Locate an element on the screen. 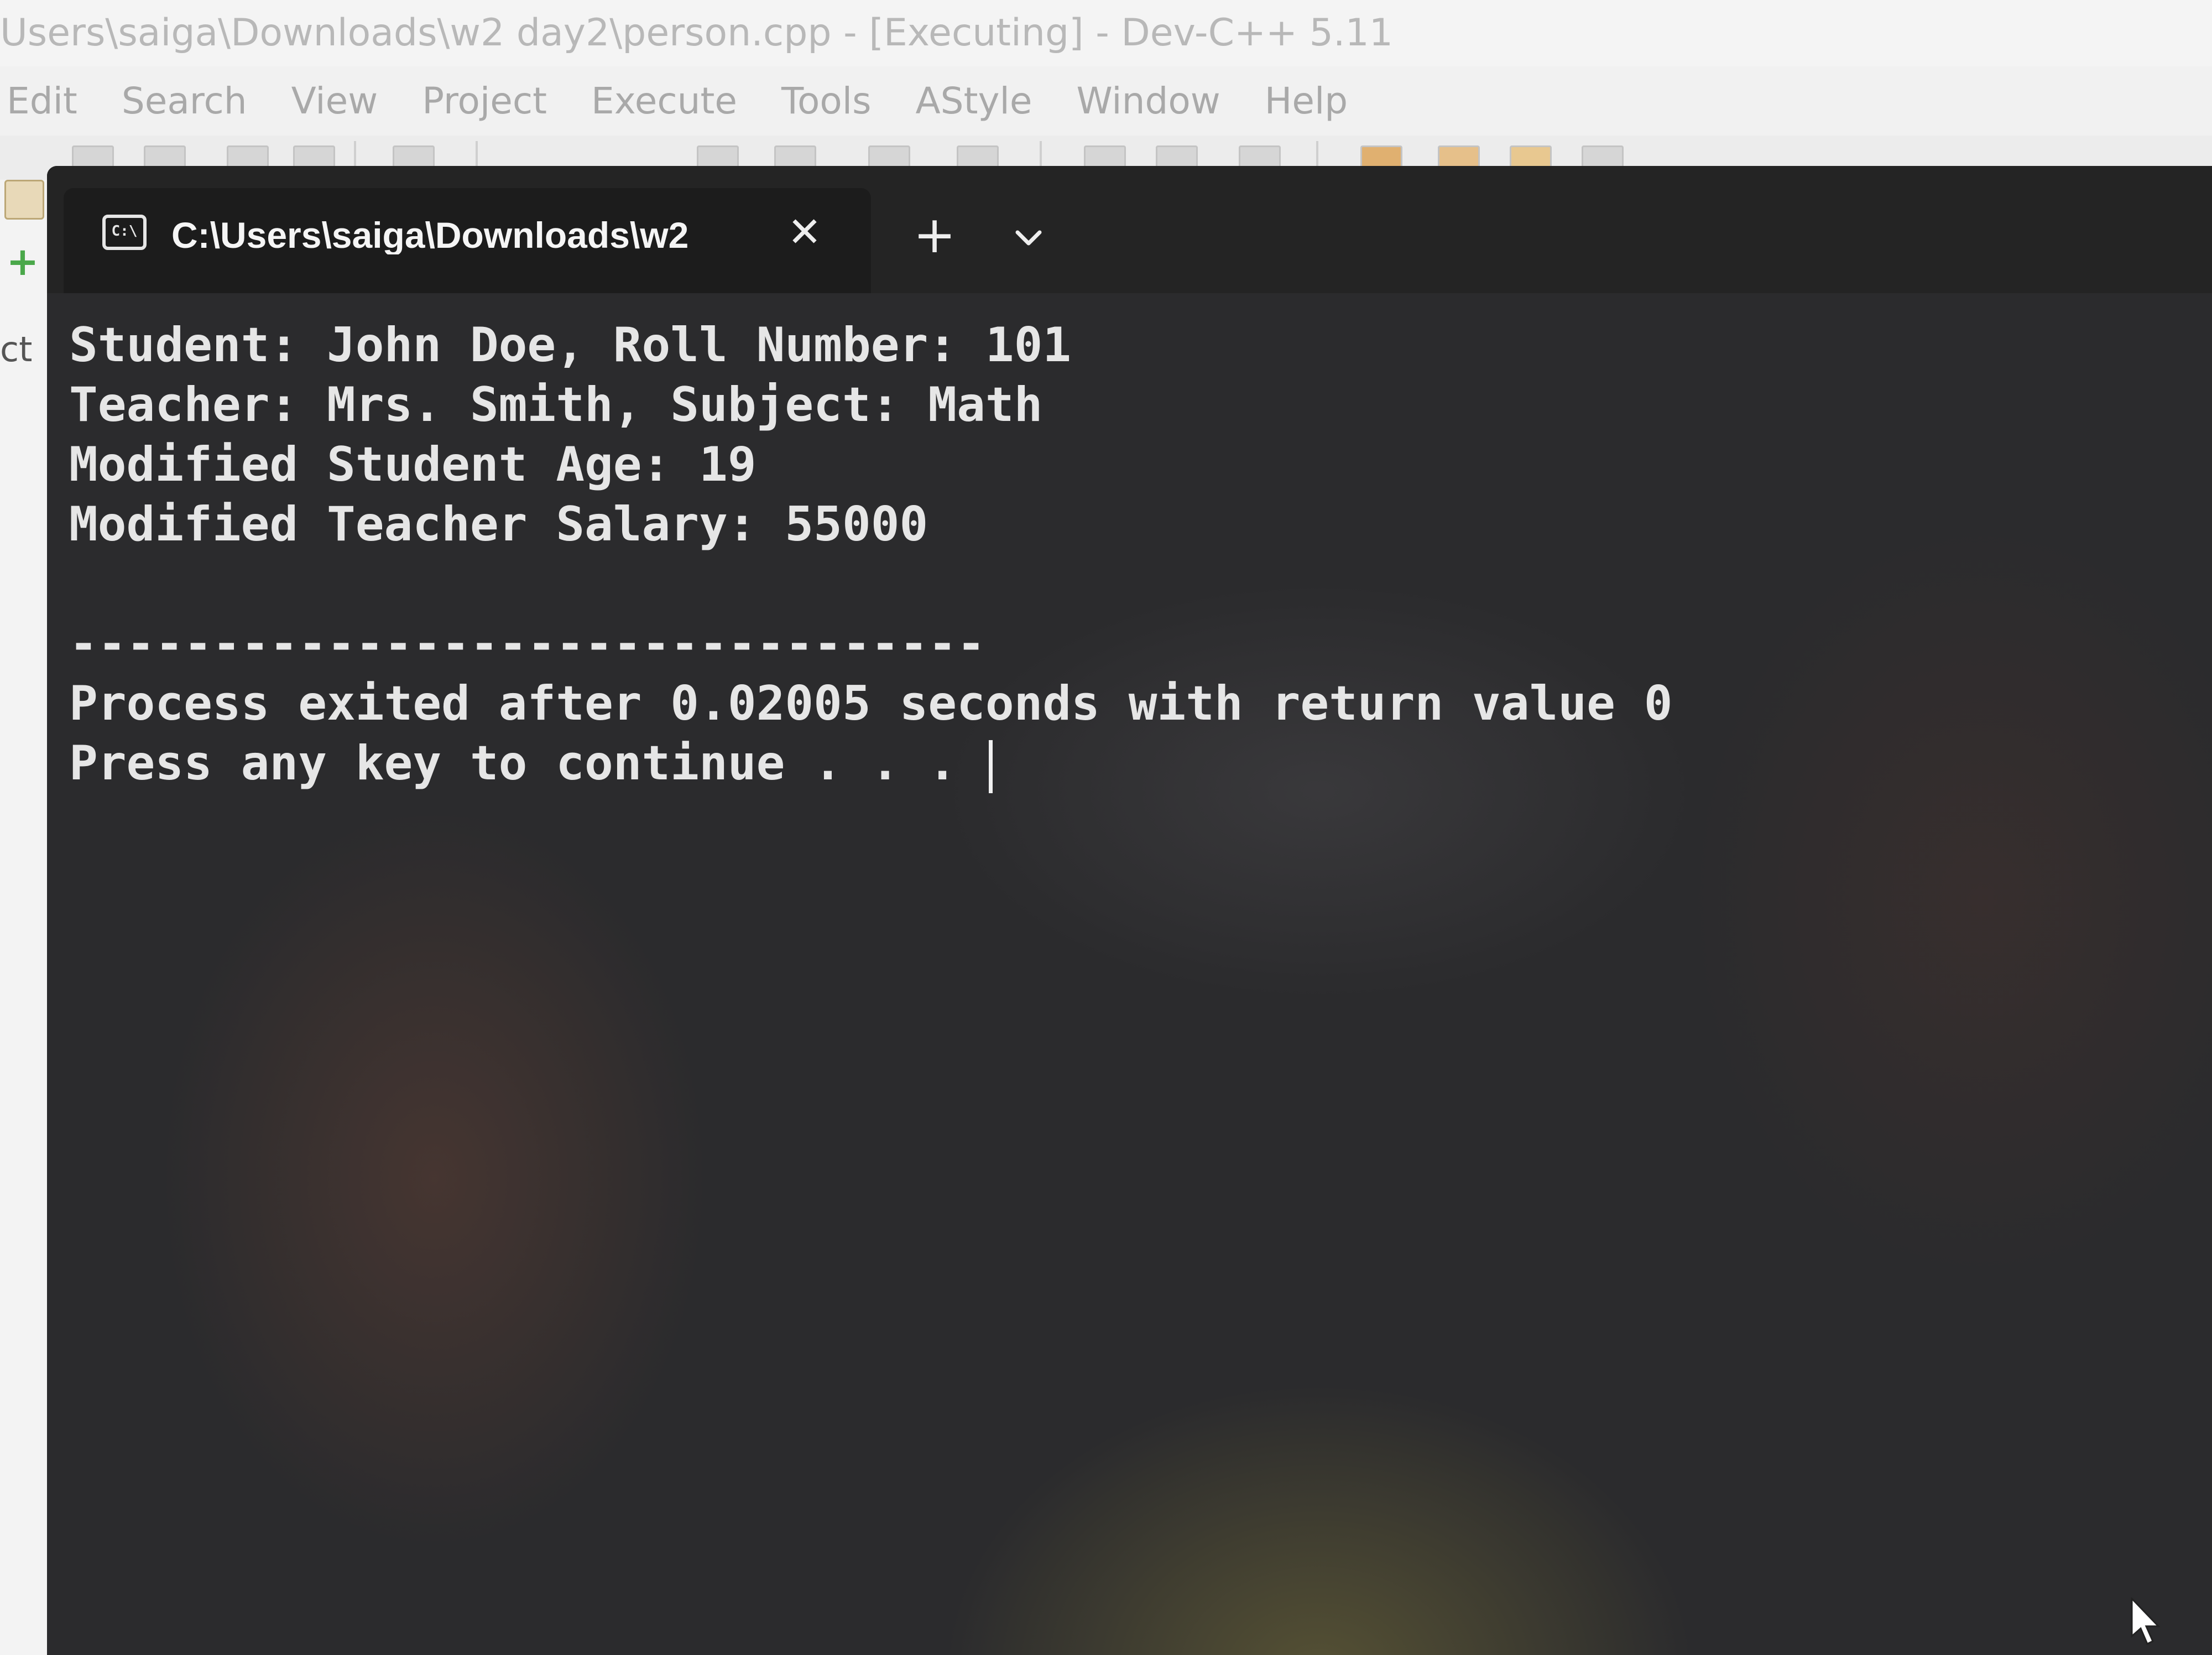 The width and height of the screenshot is (2212, 1655). menu-execute: Execute is located at coordinates (664, 101).